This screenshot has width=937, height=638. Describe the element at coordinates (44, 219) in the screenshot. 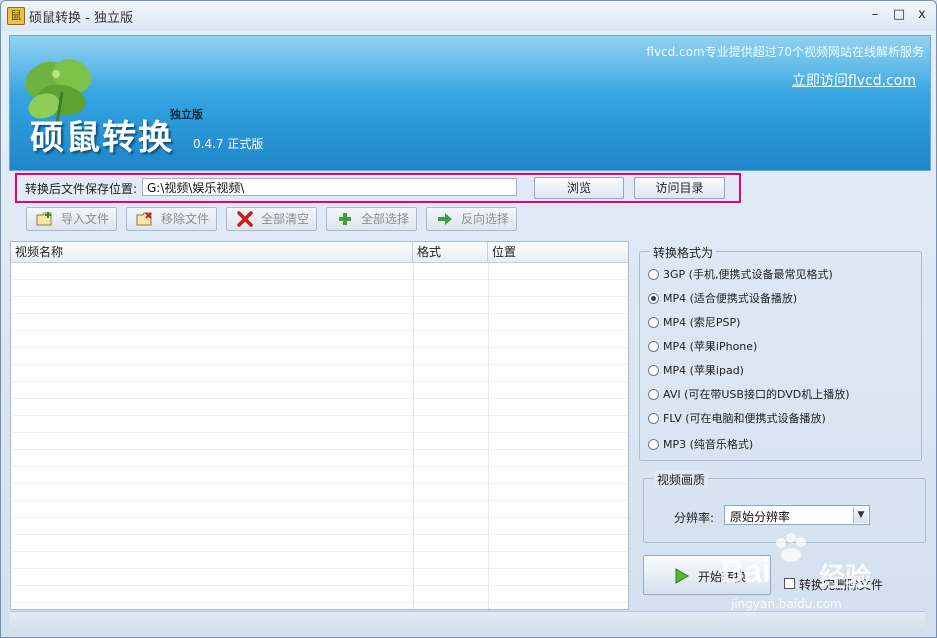

I see `folder-add-icon` at that location.